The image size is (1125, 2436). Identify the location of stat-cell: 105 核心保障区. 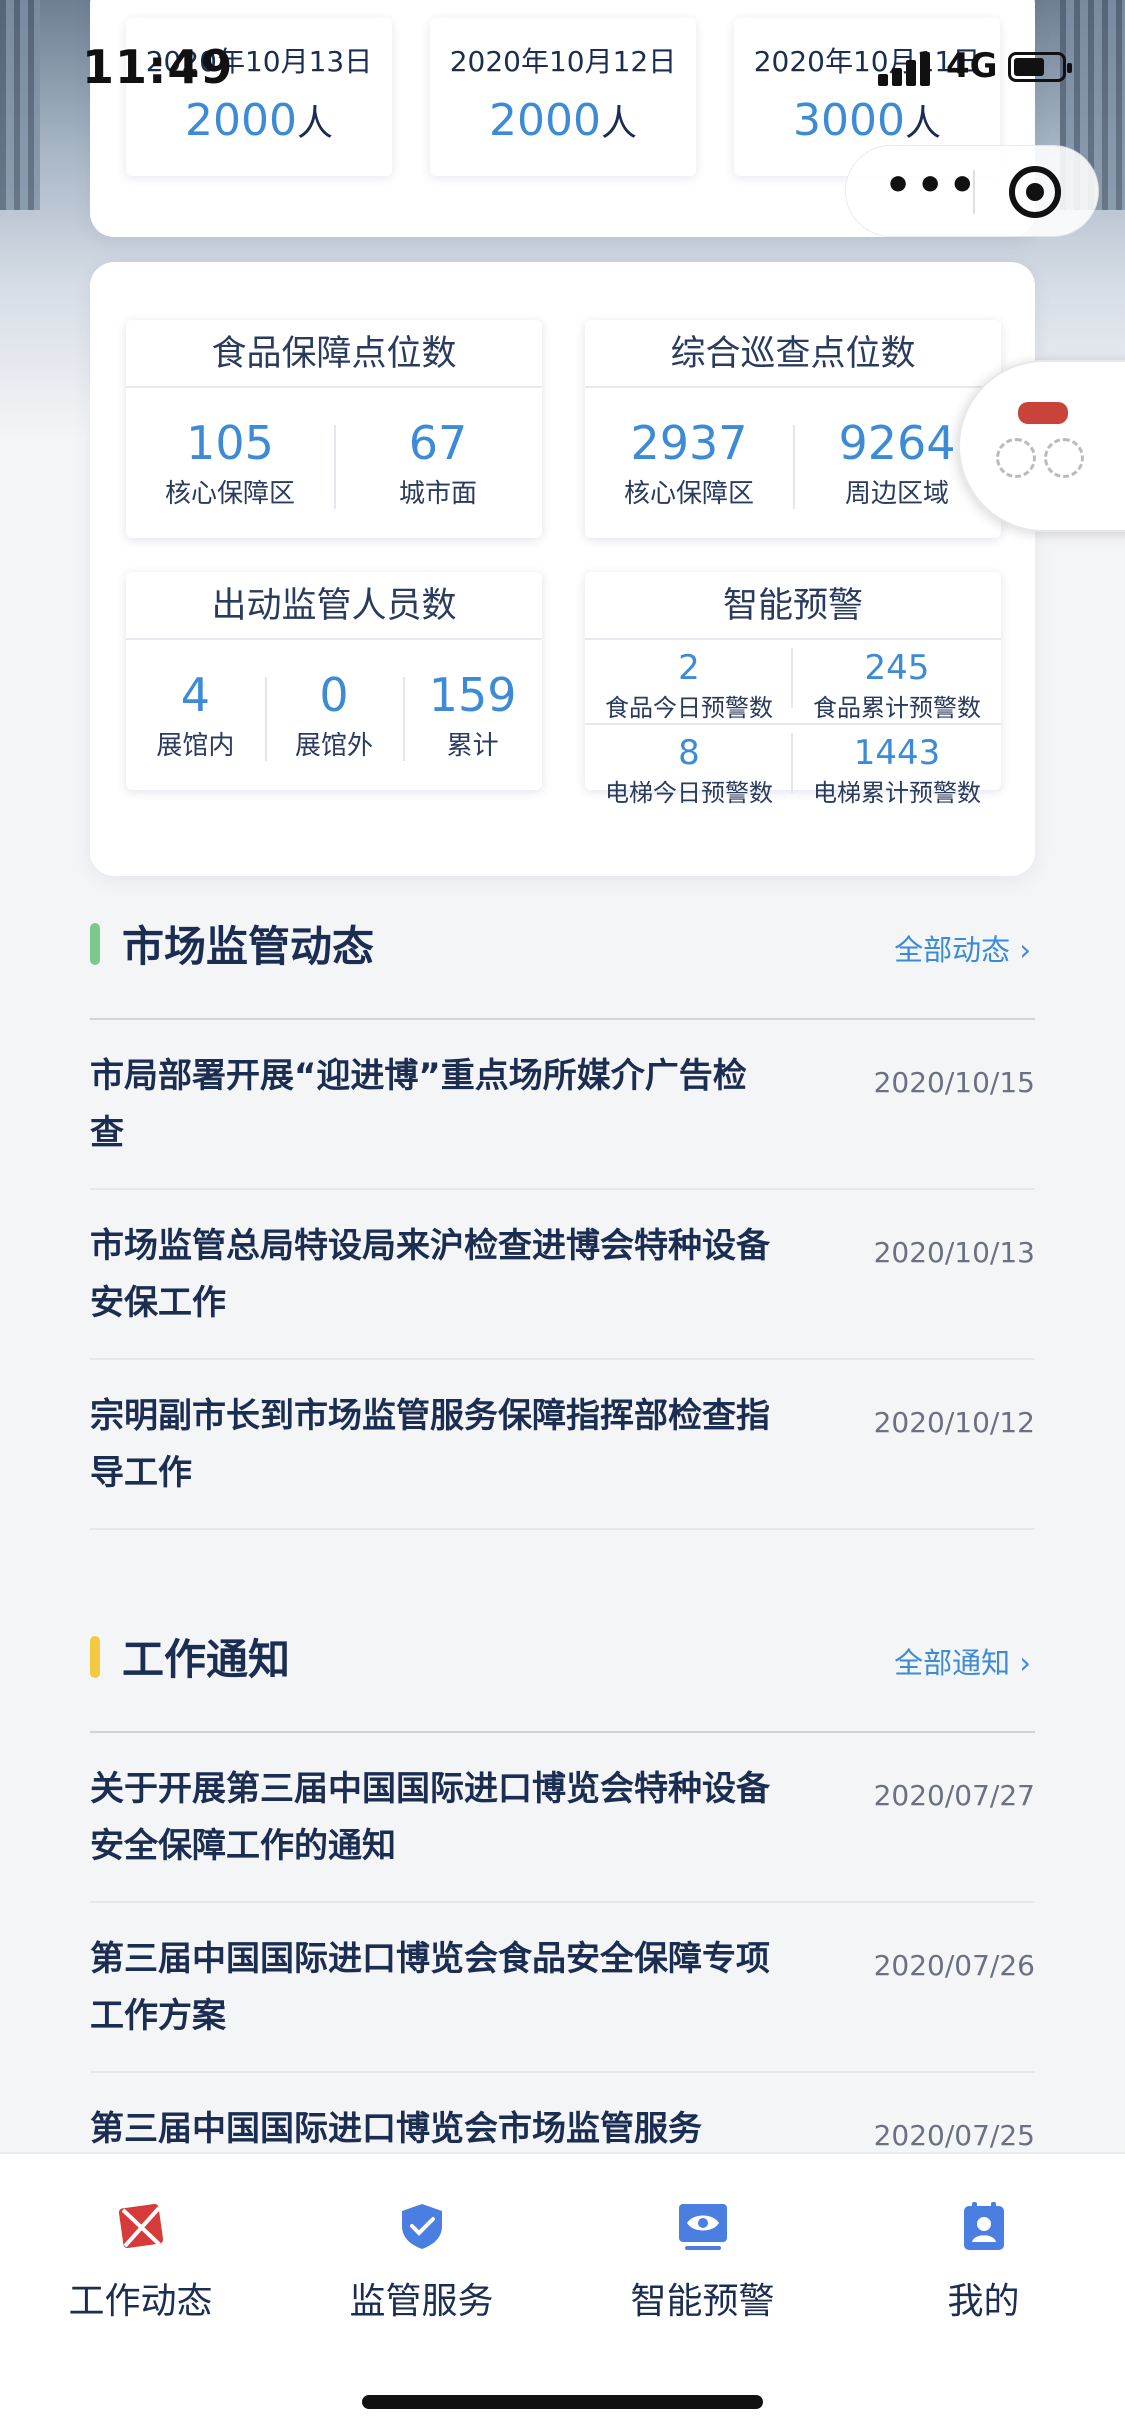
(230, 463).